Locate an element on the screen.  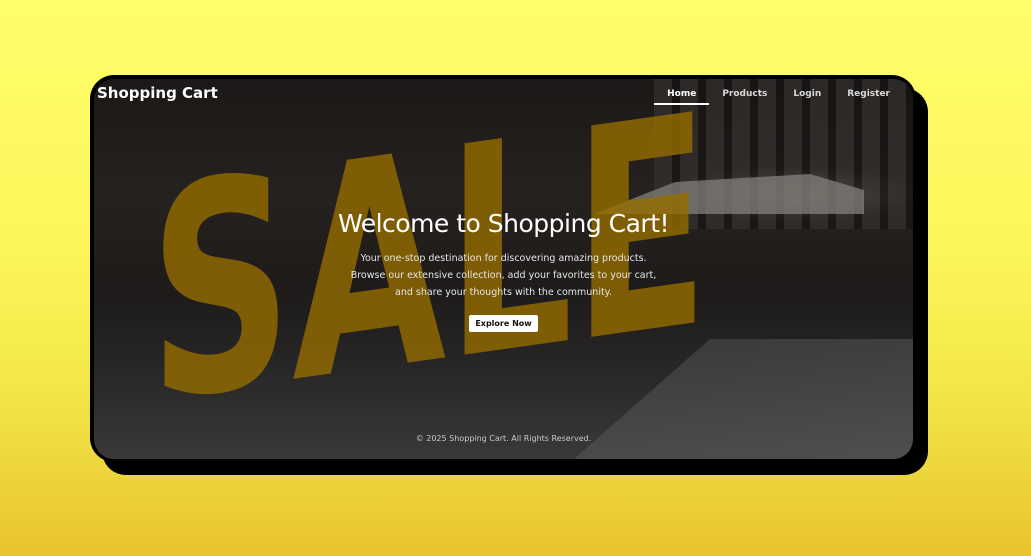
nav-login: Login is located at coordinates (807, 97).